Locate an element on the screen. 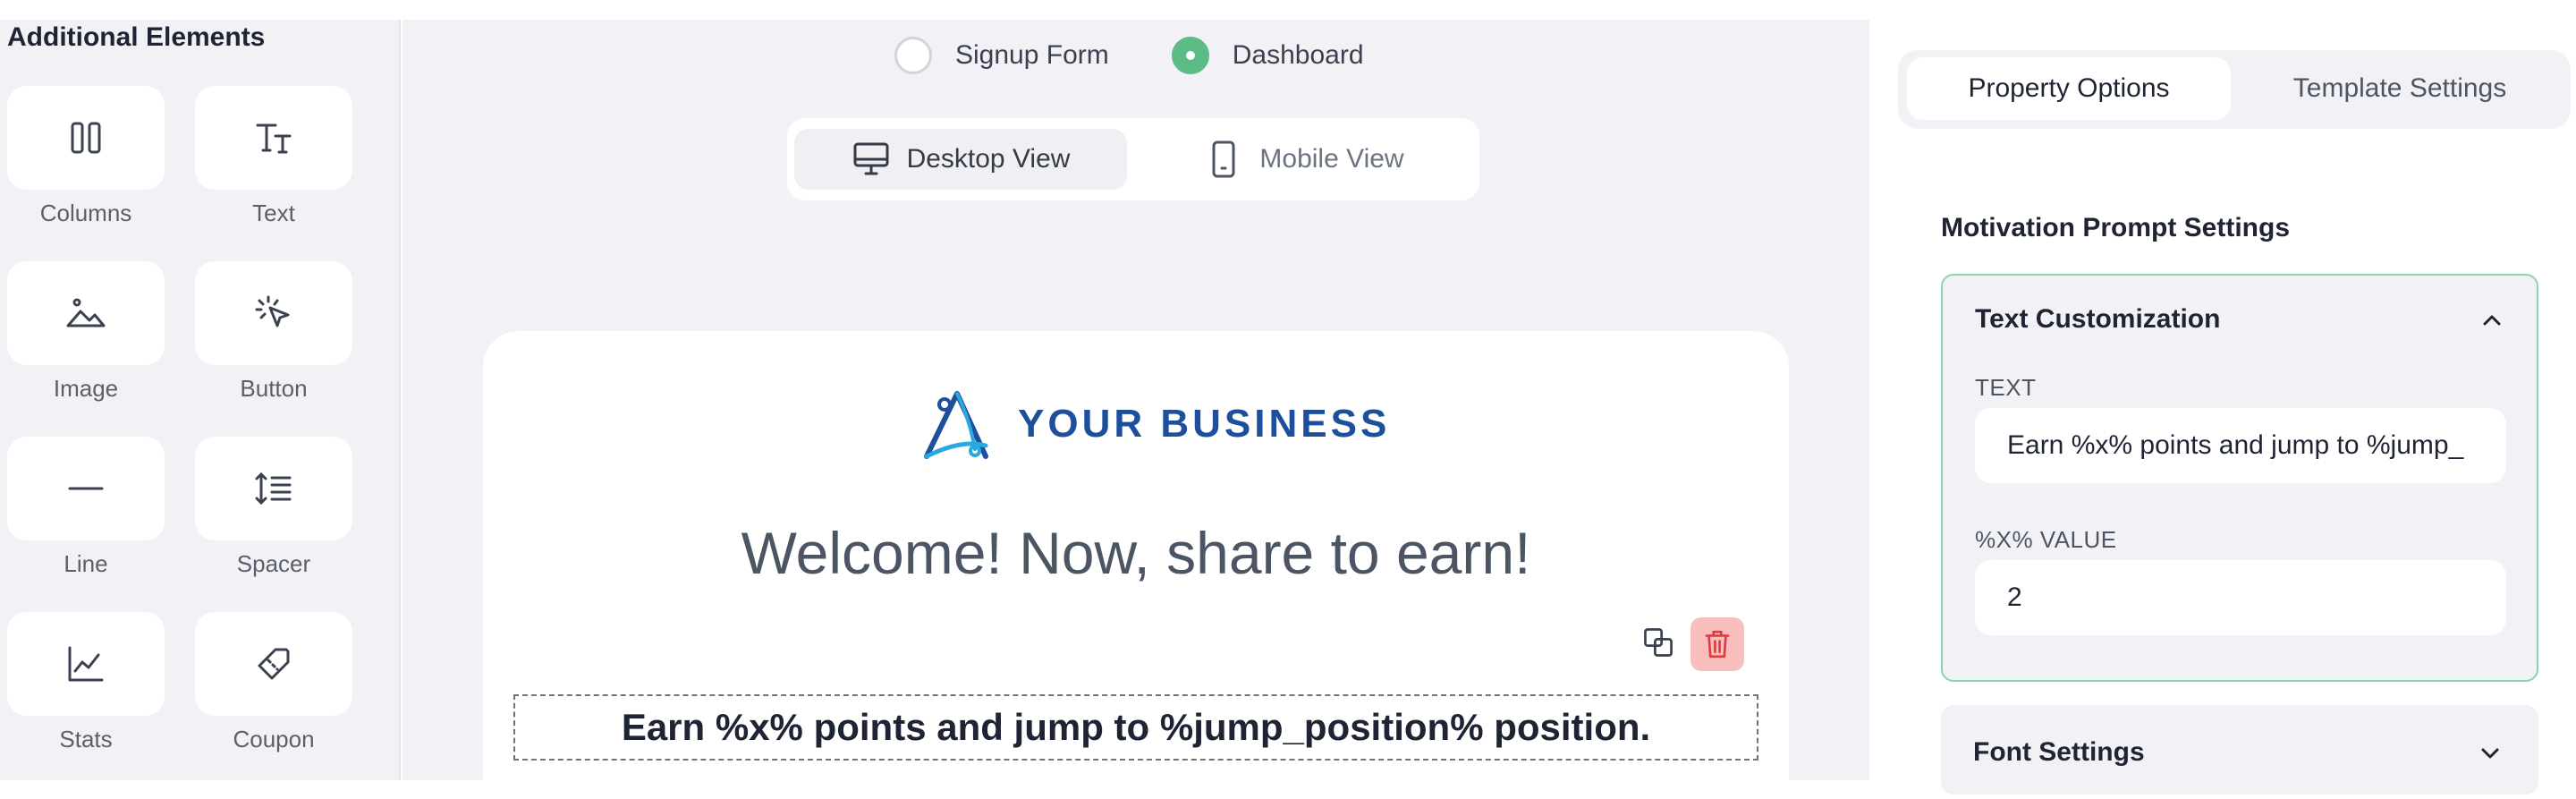 This screenshot has width=2576, height=799. element-tile-button is located at coordinates (273, 313).